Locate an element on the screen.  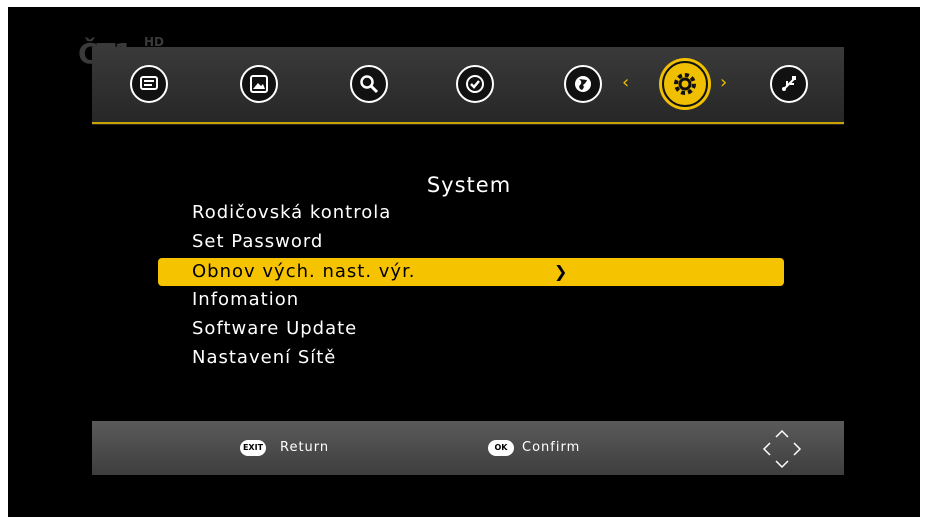
timer-icon is located at coordinates (477, 86).